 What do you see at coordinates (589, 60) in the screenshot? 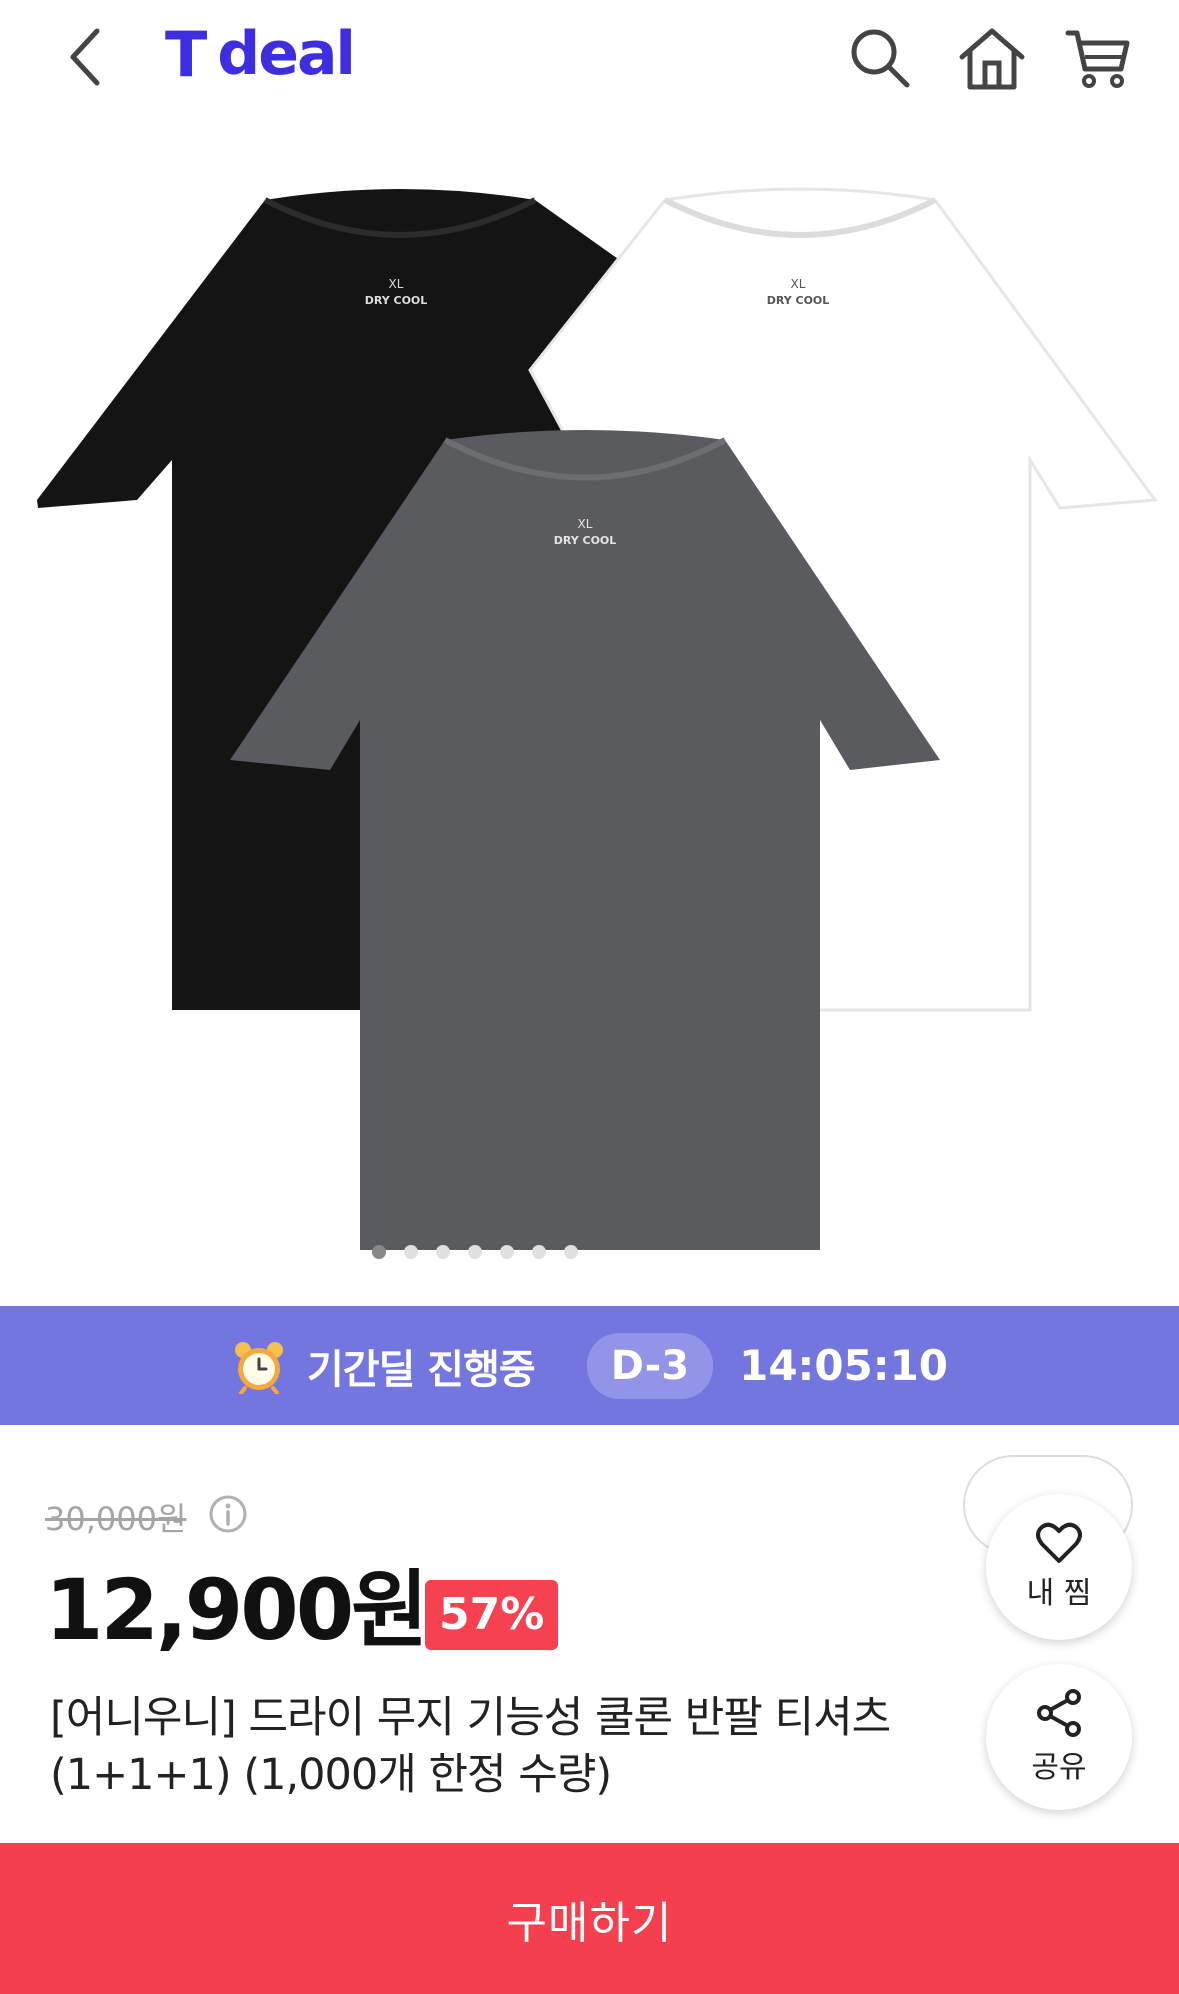
I see `top-app-bar: T deal` at bounding box center [589, 60].